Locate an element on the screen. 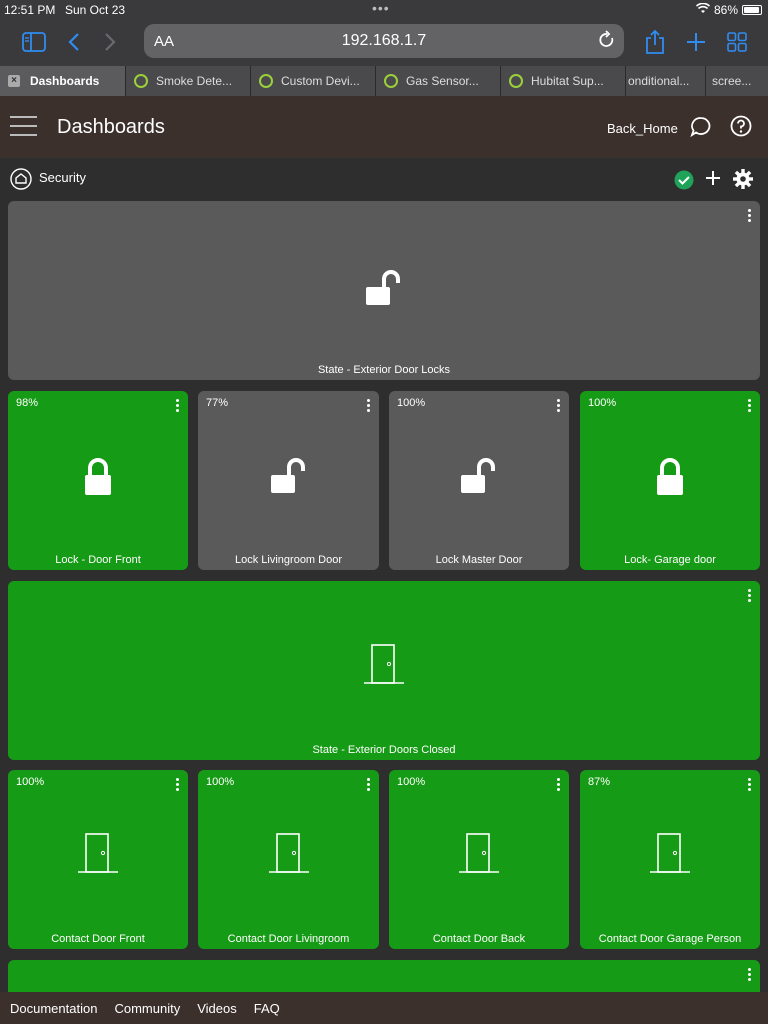 Image resolution: width=768 pixels, height=1024 pixels. battery-icon is located at coordinates (752, 10).